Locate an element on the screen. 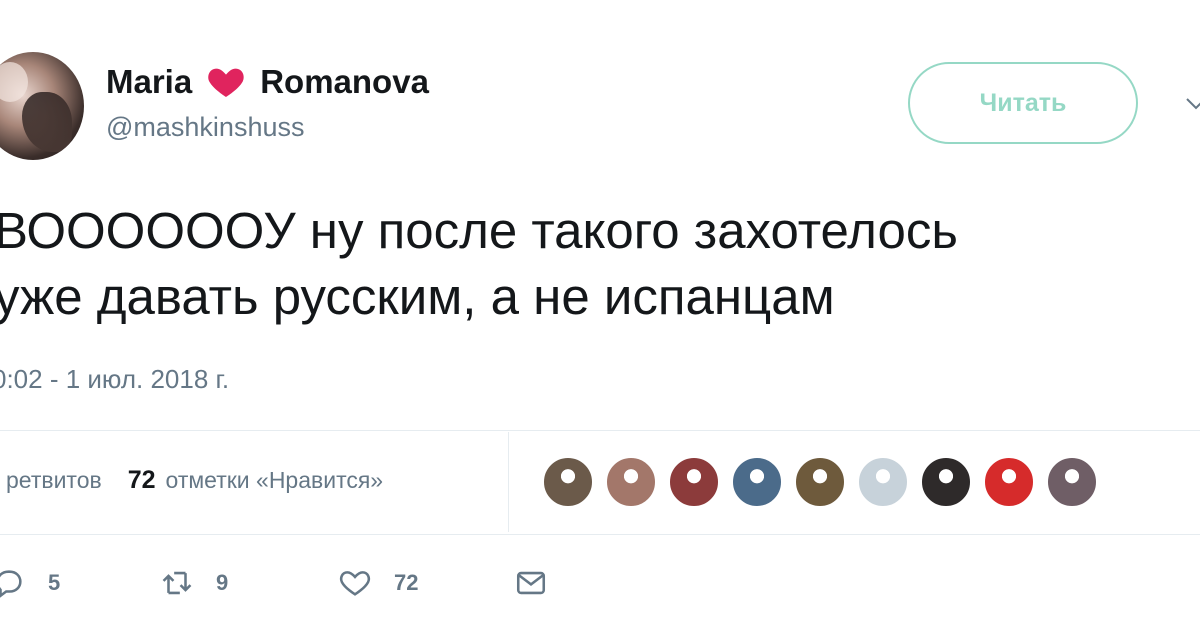 This screenshot has height=630, width=1200. divider-top is located at coordinates (600, 430).